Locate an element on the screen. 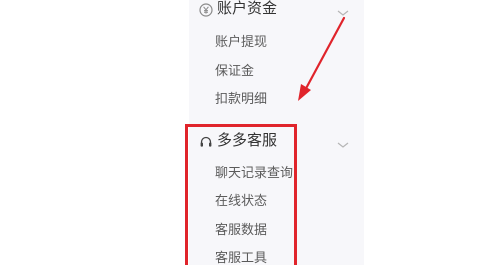 The width and height of the screenshot is (498, 265). headset-icon is located at coordinates (206, 141).